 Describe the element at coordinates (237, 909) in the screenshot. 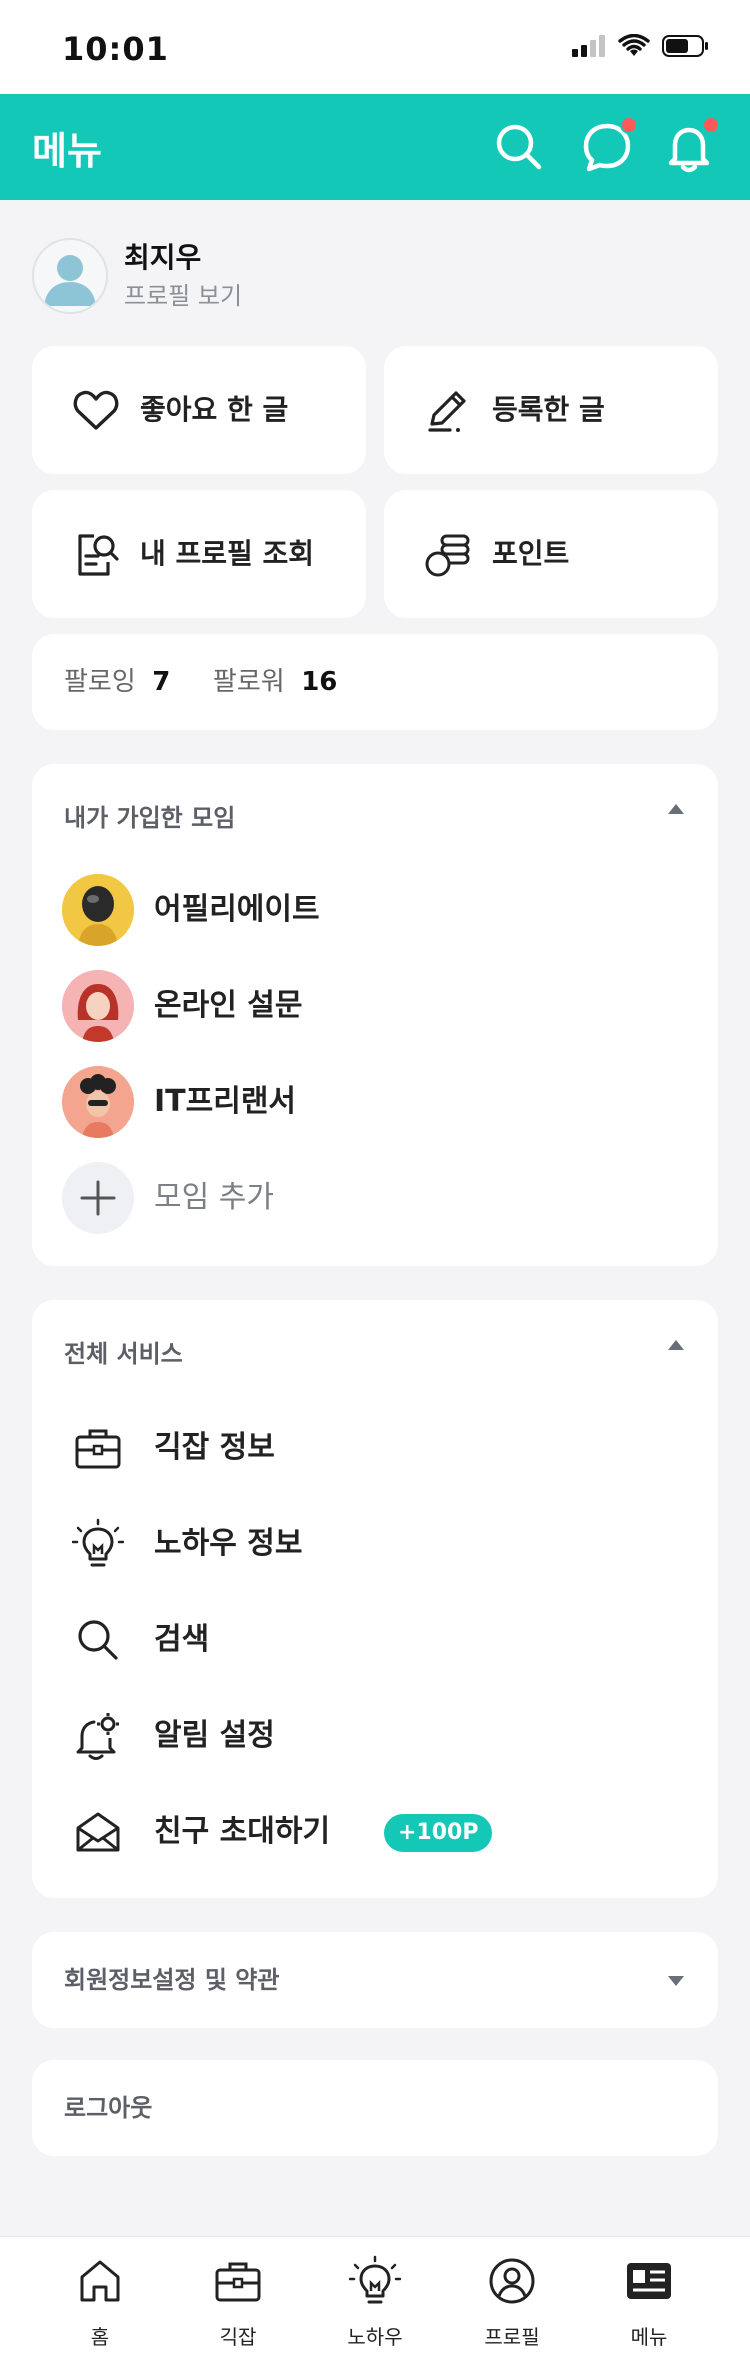

I see `group-label: 어필리에이트` at that location.